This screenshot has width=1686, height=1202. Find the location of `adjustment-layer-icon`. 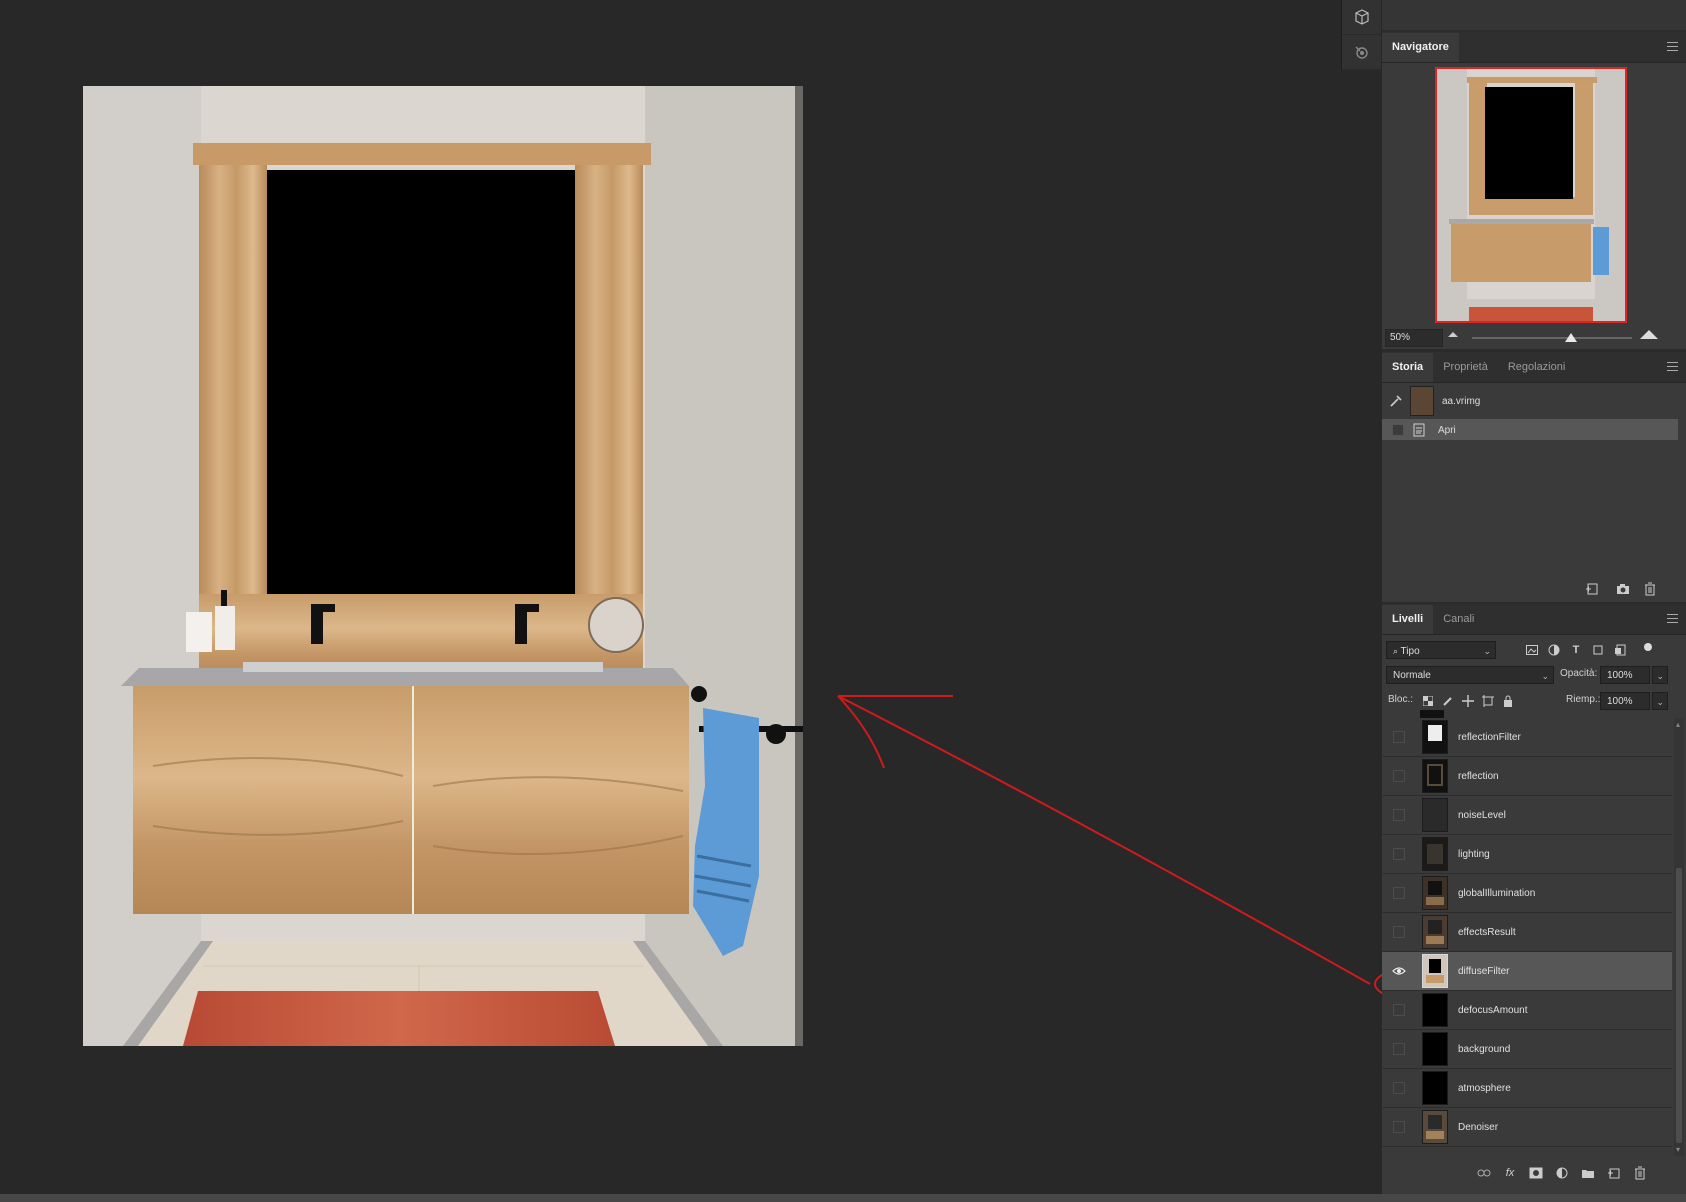

adjustment-layer-icon is located at coordinates (1562, 1173).